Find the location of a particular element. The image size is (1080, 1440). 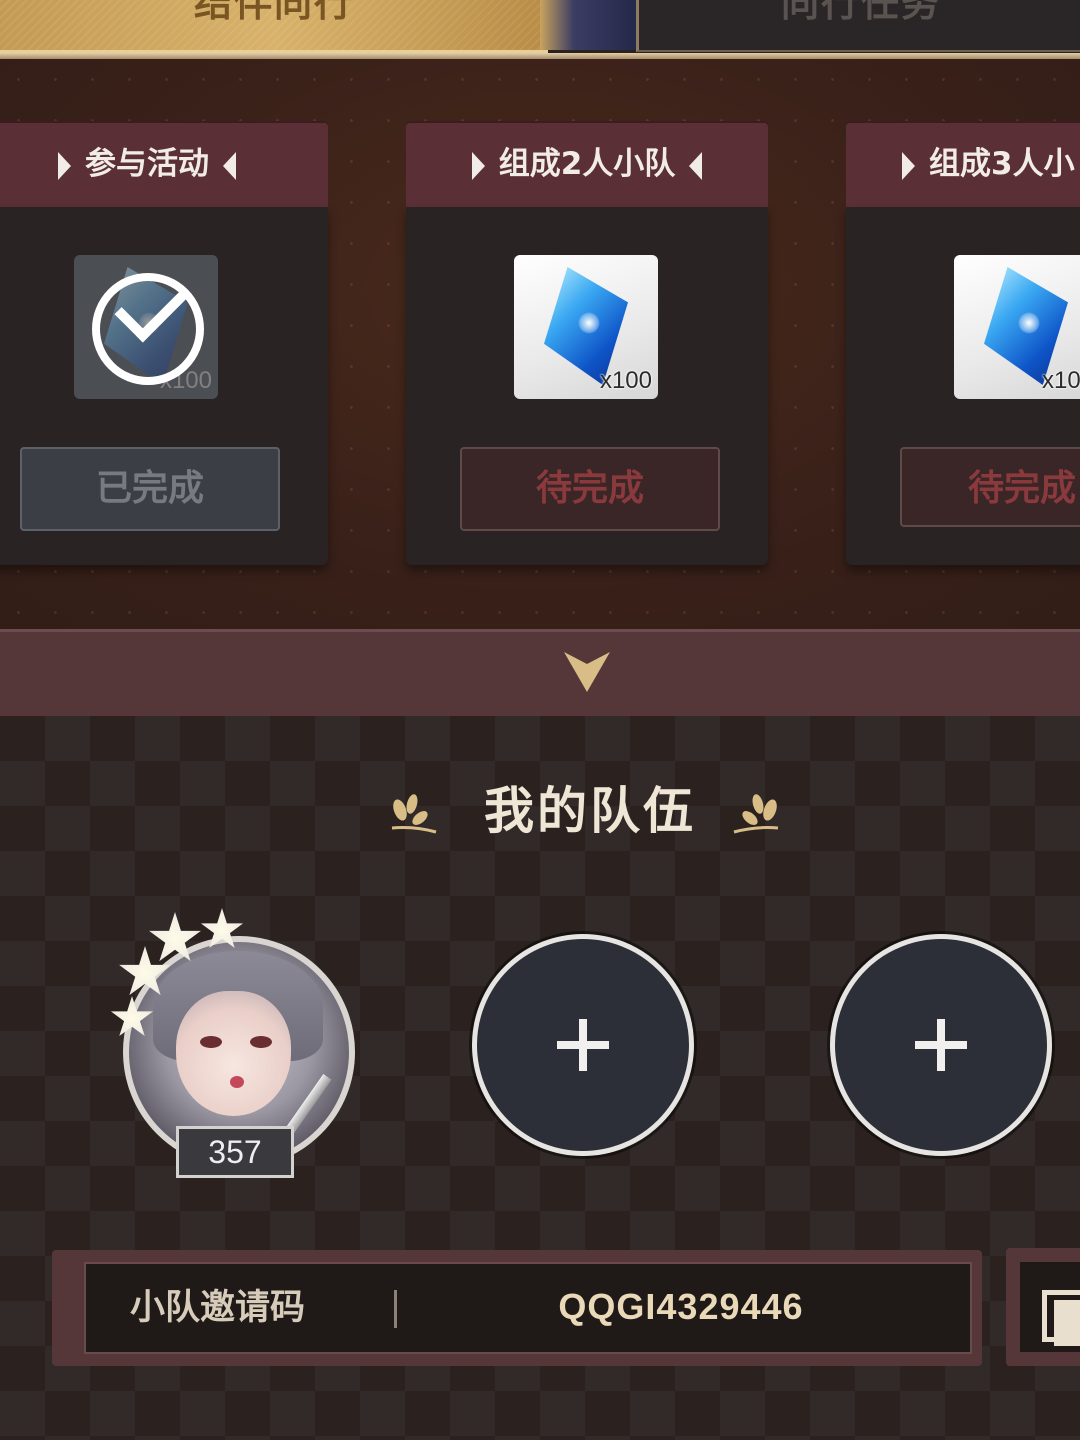

tab-companion-tasks: 同行任务 is located at coordinates (858, 26).